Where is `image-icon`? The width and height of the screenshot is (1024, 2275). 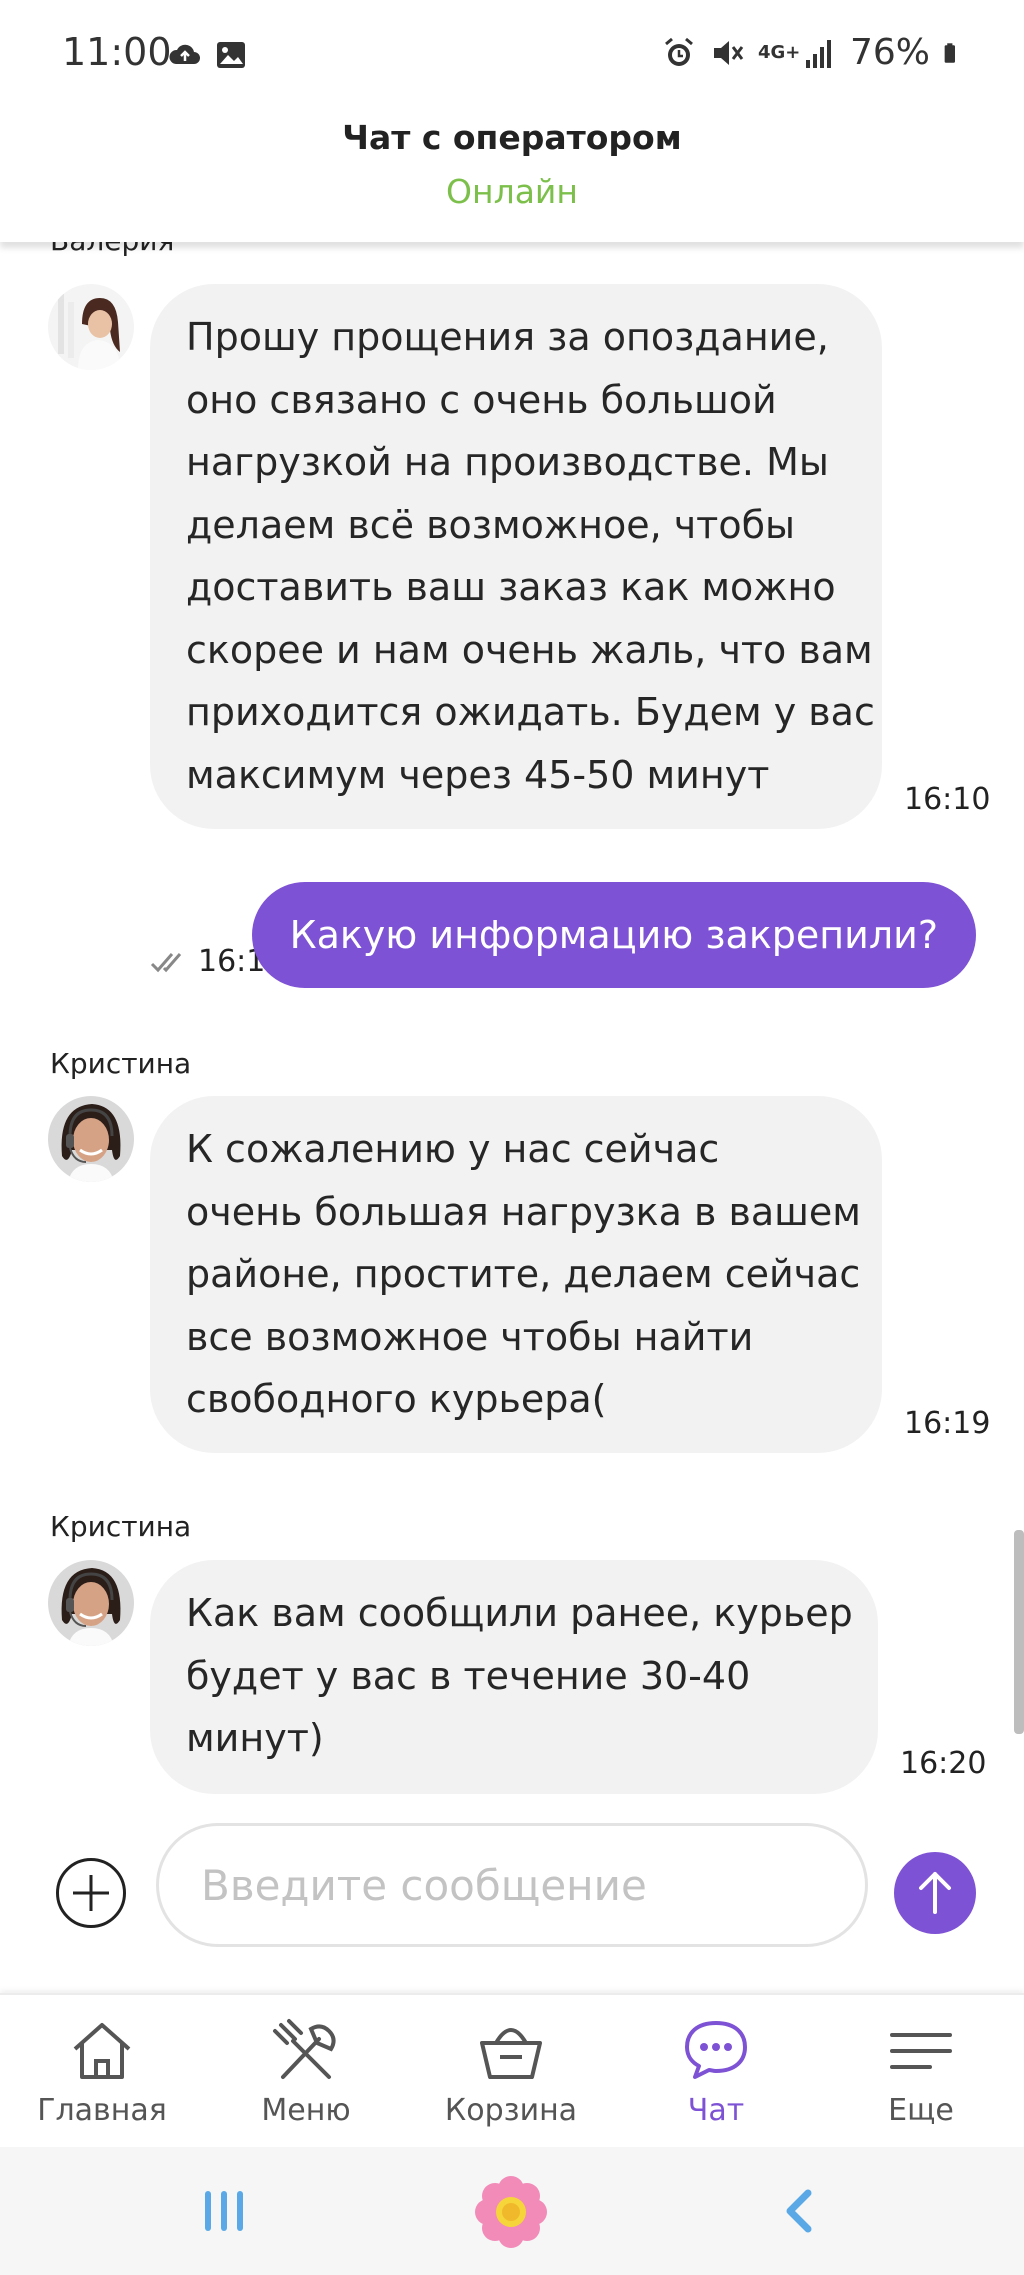
image-icon is located at coordinates (231, 55).